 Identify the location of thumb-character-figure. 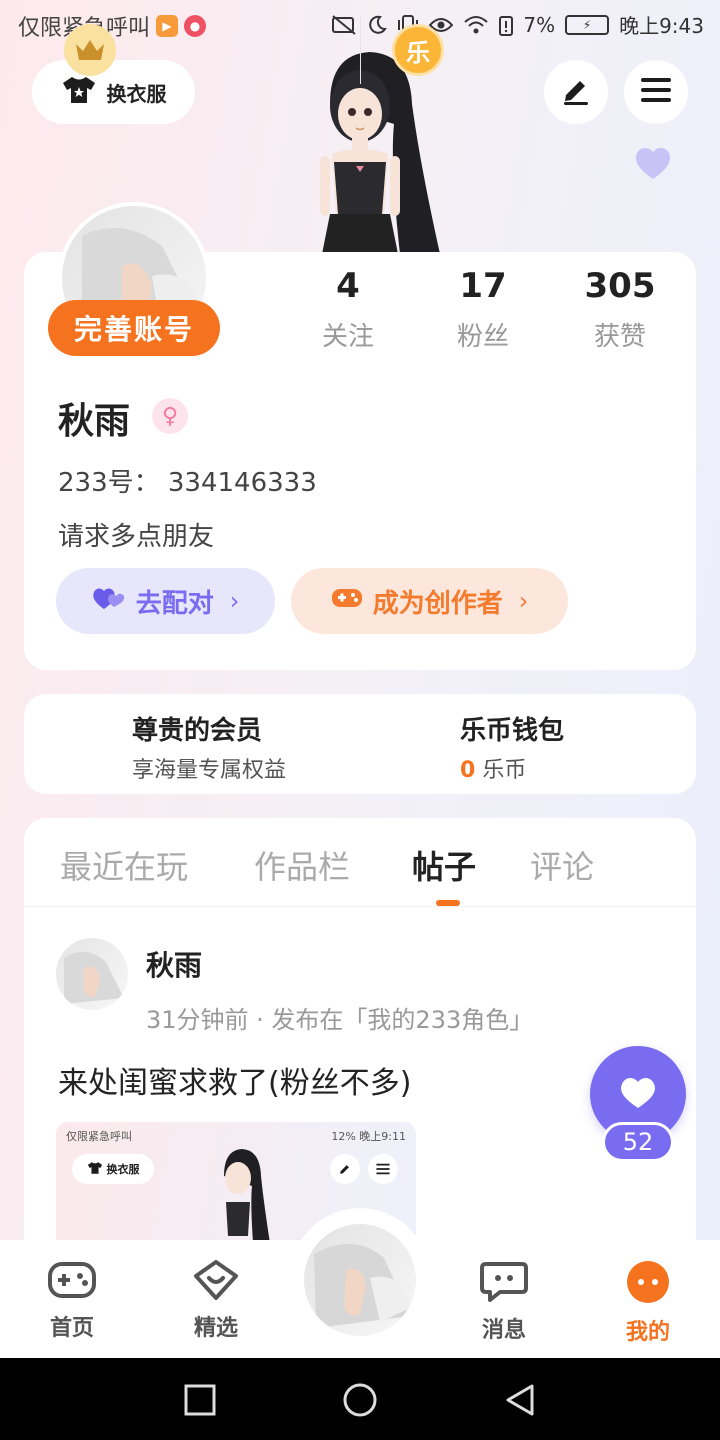
(248, 1200).